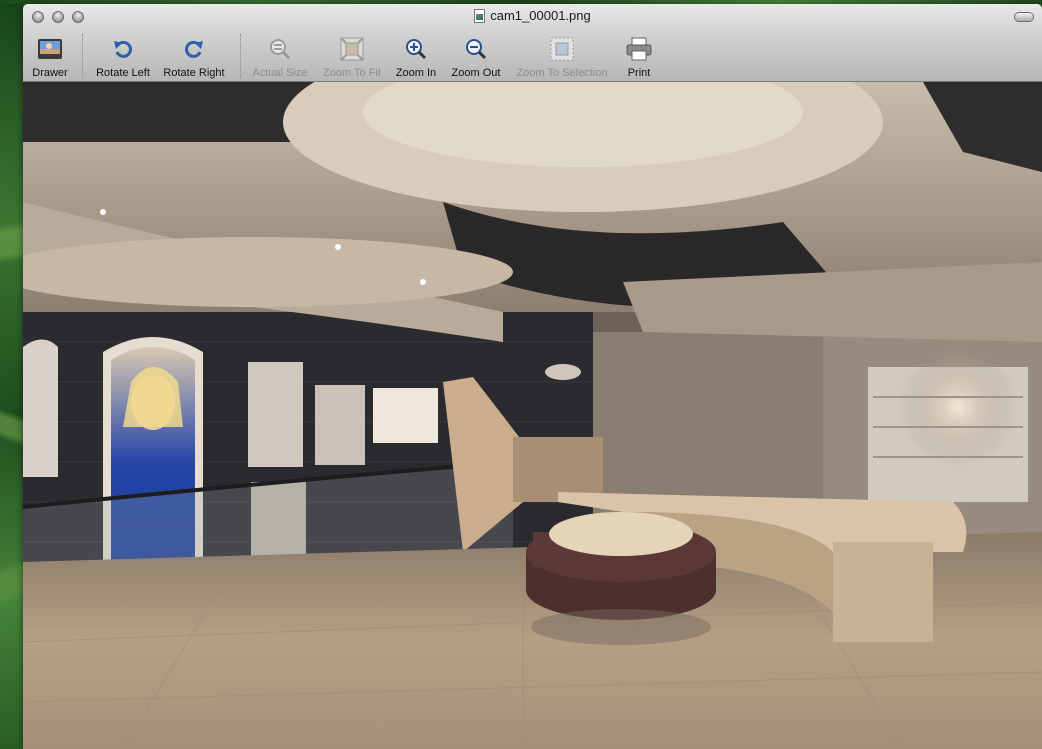  Describe the element at coordinates (562, 73) in the screenshot. I see `zoom-to-selection-label: Zoom To Selection` at that location.